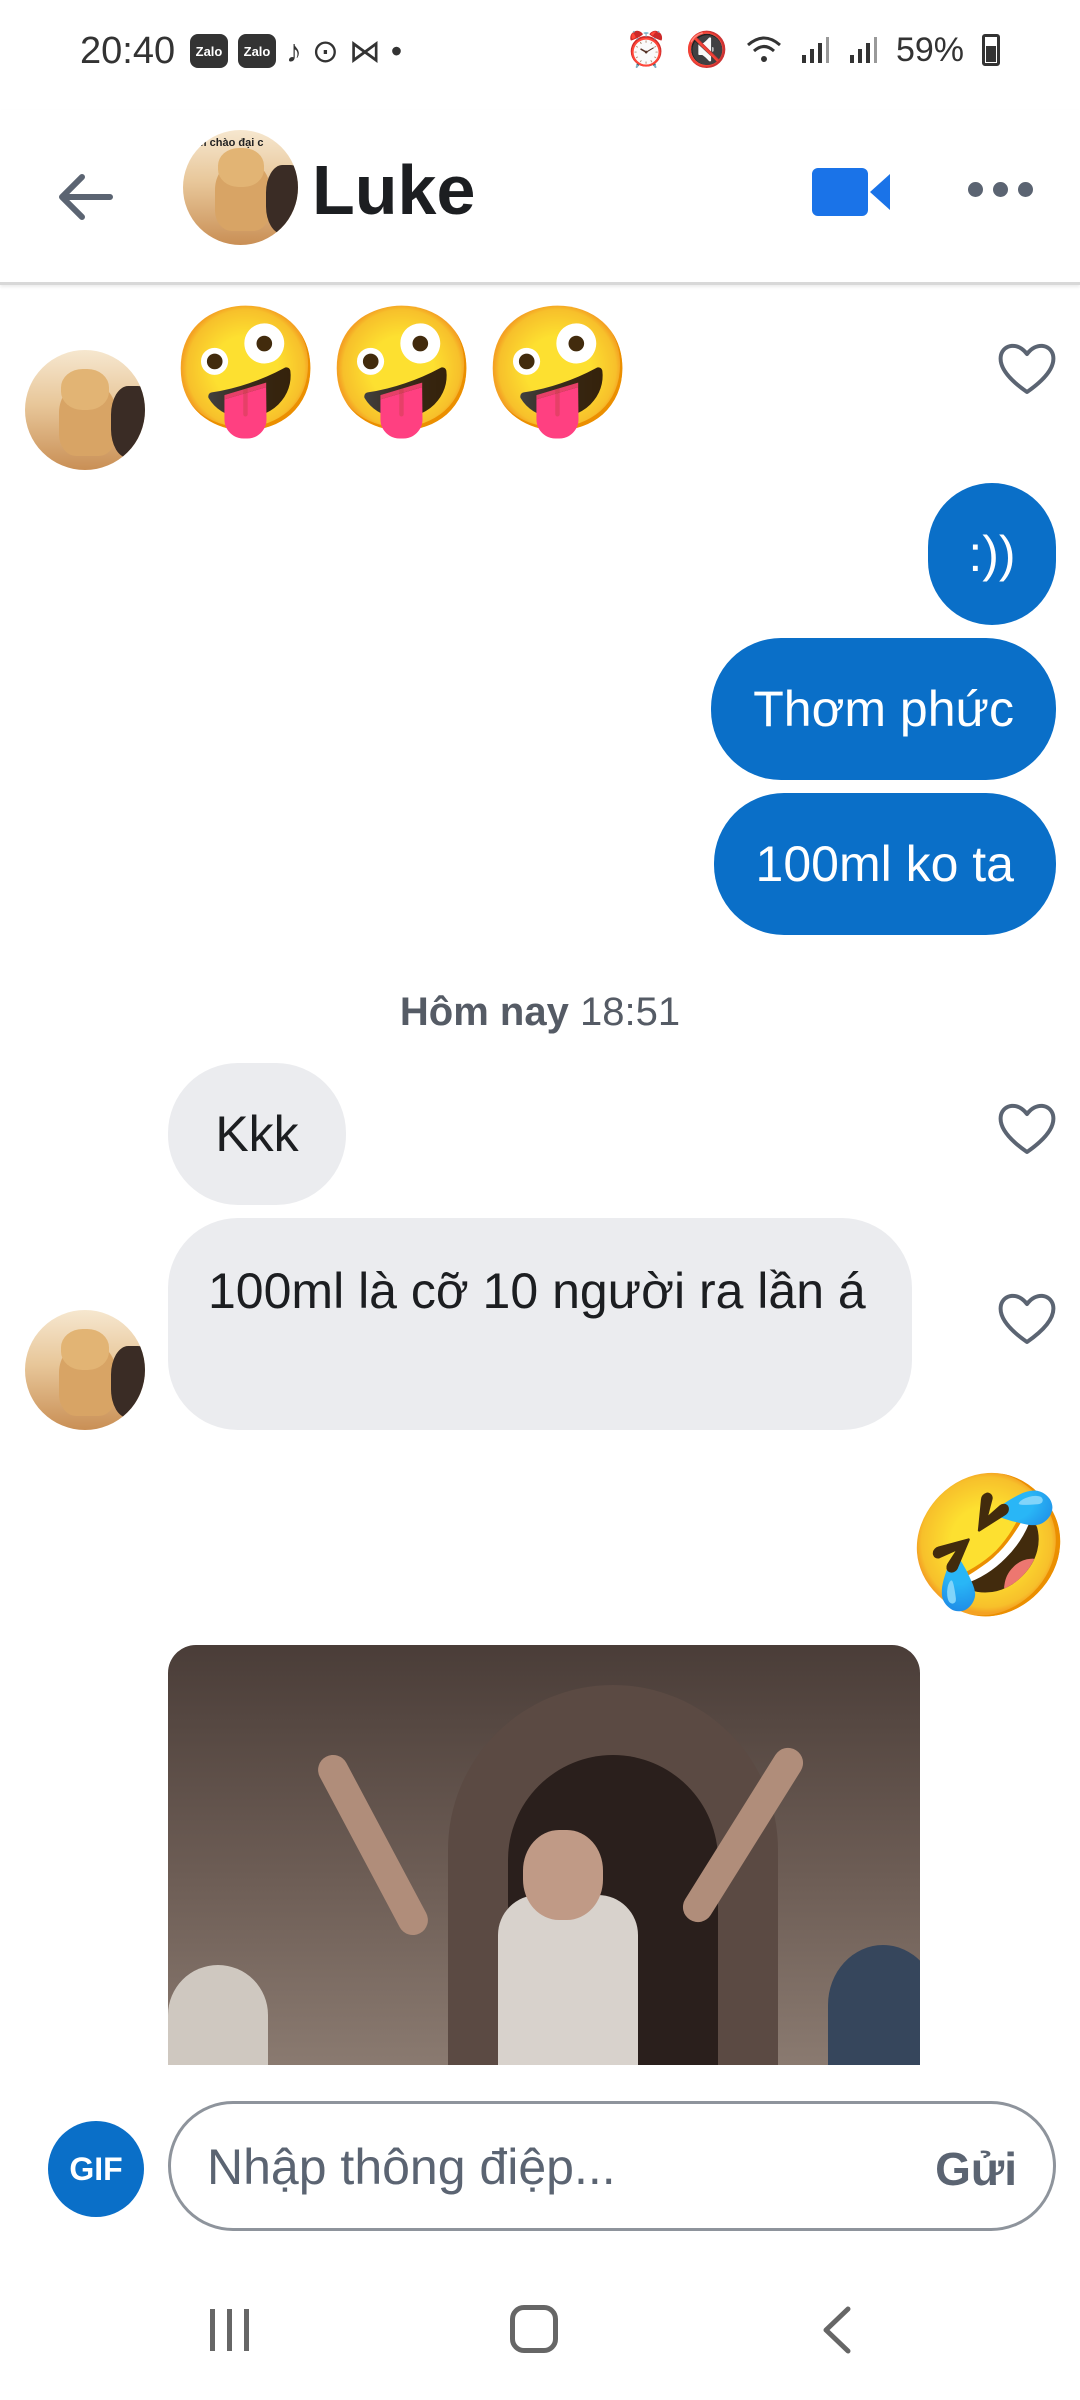 The height and width of the screenshot is (2400, 1080). I want to click on video-call-icon, so click(851, 192).